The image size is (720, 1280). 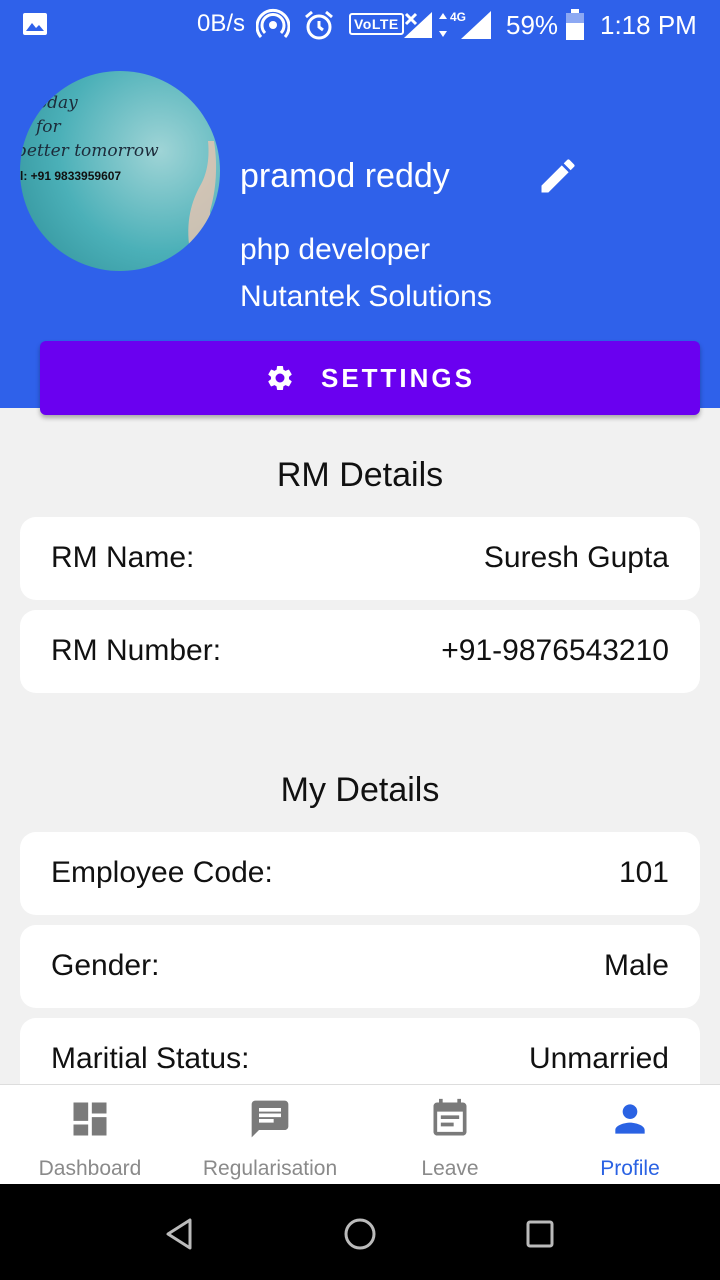 What do you see at coordinates (345, 176) in the screenshot?
I see `user-name: pramod reddy` at bounding box center [345, 176].